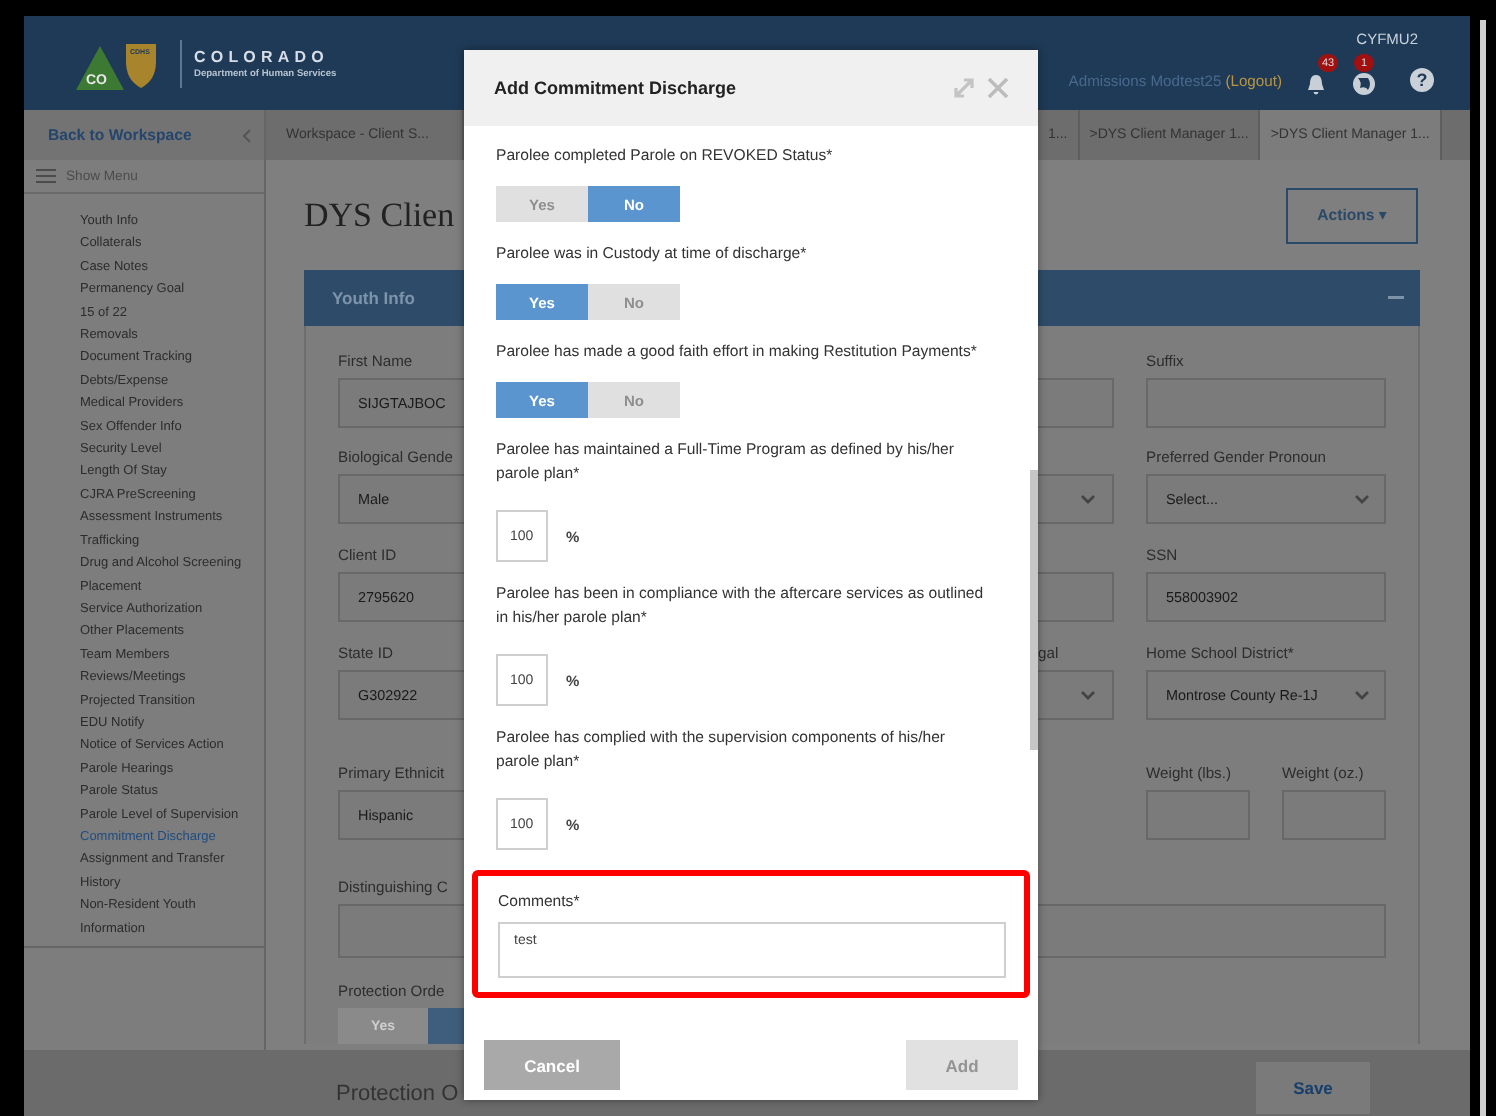 The height and width of the screenshot is (1116, 1496). Describe the element at coordinates (1396, 298) in the screenshot. I see `minimize-icon` at that location.